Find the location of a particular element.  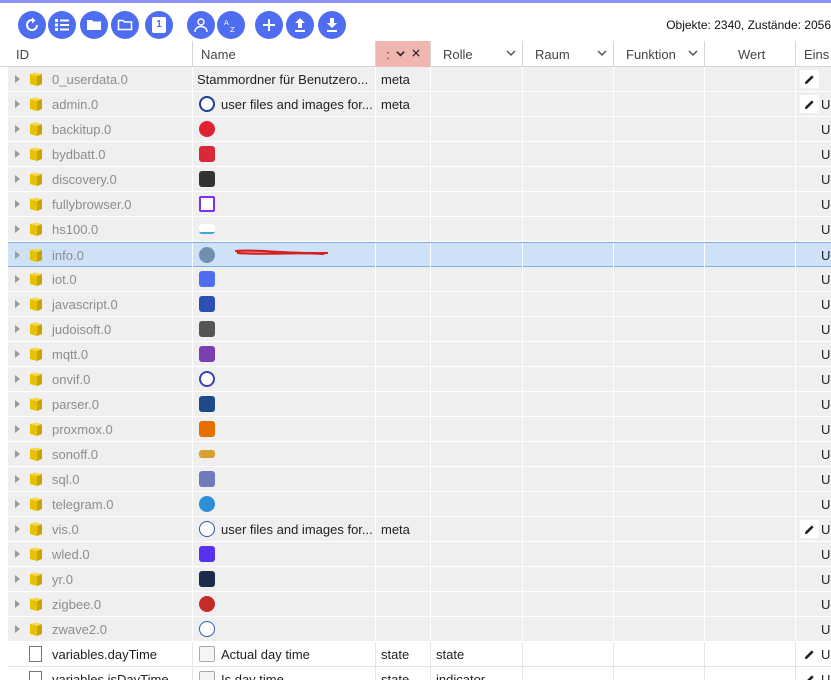

list-icon is located at coordinates (62, 25).